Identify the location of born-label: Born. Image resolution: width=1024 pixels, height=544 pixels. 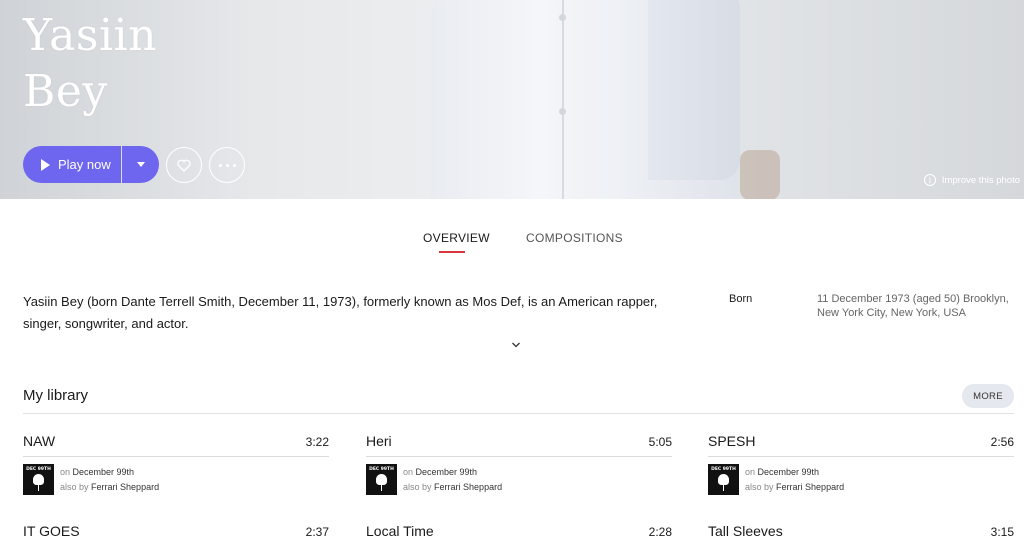
(741, 299).